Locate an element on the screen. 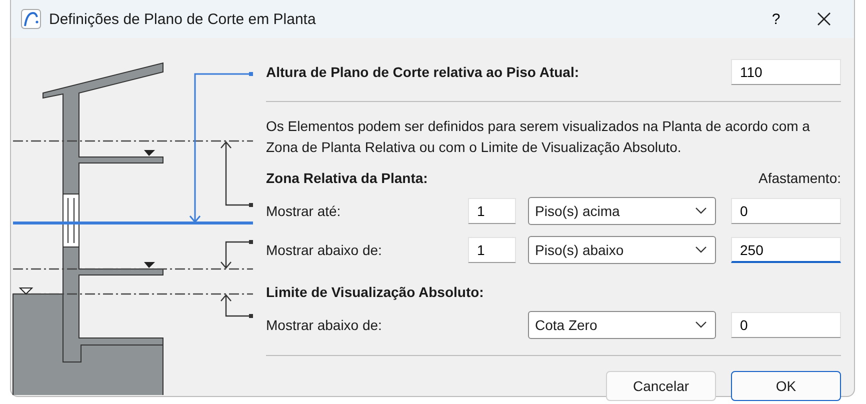 The height and width of the screenshot is (404, 866). description-text: Os Elementos podem ser definidos para serem visualizados na Planta de acordo com a Zona de Planta Relativa ou com o Limite de Visualização Absoluto. is located at coordinates (538, 137).